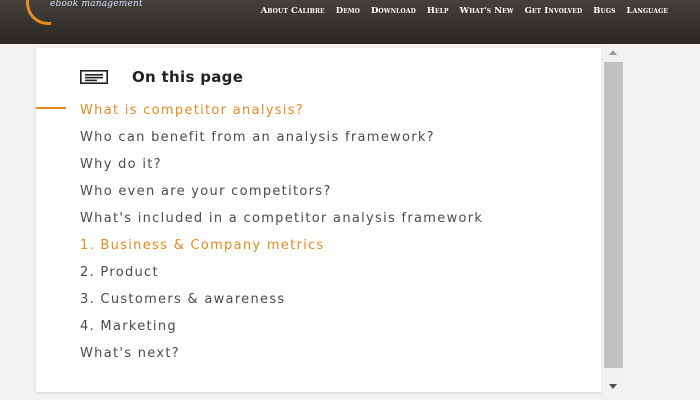 This screenshot has width=700, height=400. What do you see at coordinates (315, 245) in the screenshot?
I see `toc-link-business-metrics: 1. Business & Company metrics` at bounding box center [315, 245].